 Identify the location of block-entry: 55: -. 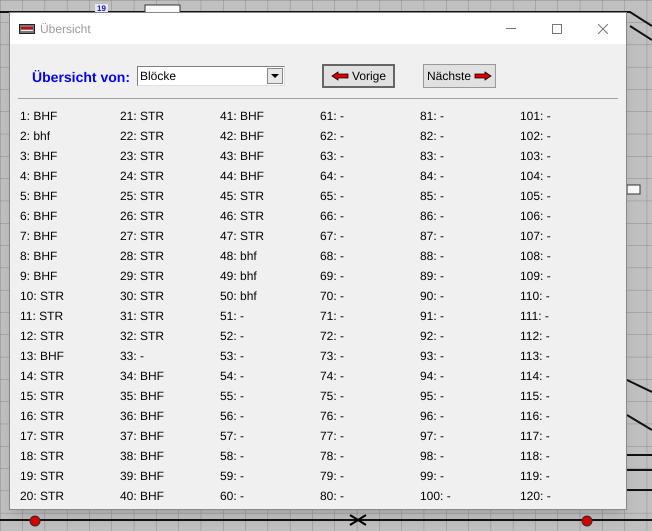
(232, 396).